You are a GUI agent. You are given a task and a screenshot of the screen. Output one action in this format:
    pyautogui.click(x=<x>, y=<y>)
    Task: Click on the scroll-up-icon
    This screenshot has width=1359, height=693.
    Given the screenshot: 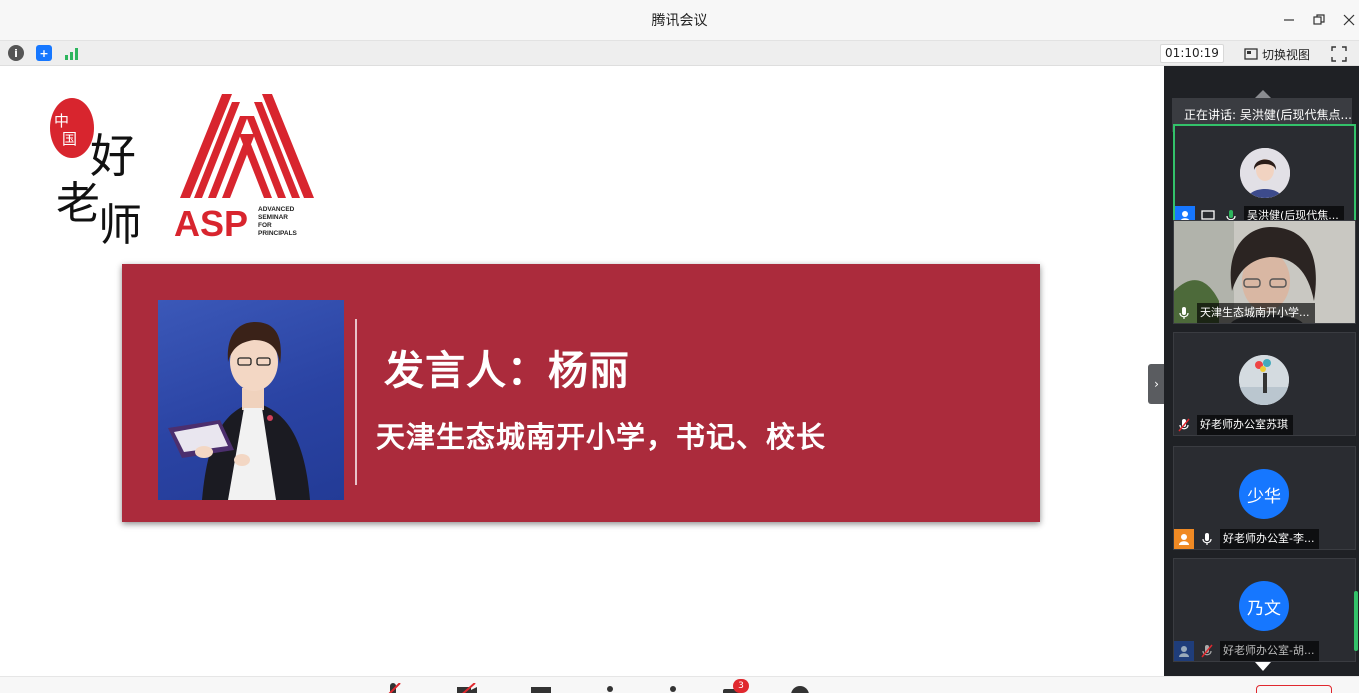 What is the action you would take?
    pyautogui.click(x=1263, y=93)
    